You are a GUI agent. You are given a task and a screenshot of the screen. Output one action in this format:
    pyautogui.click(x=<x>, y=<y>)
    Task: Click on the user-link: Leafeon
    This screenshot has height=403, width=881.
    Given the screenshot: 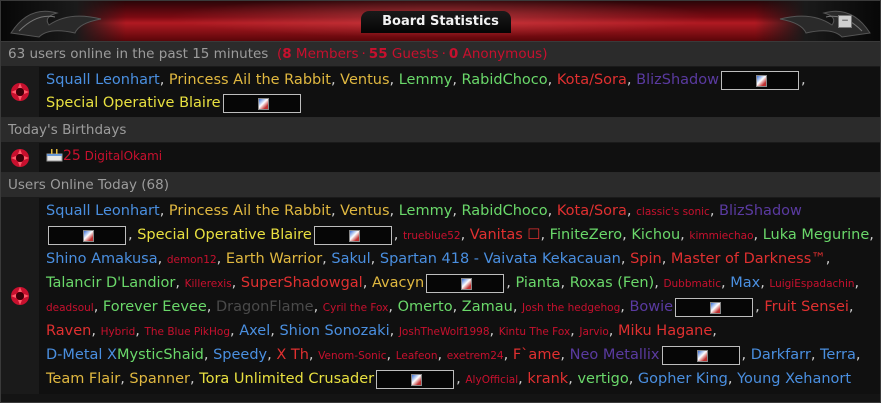 What is the action you would take?
    pyautogui.click(x=417, y=356)
    